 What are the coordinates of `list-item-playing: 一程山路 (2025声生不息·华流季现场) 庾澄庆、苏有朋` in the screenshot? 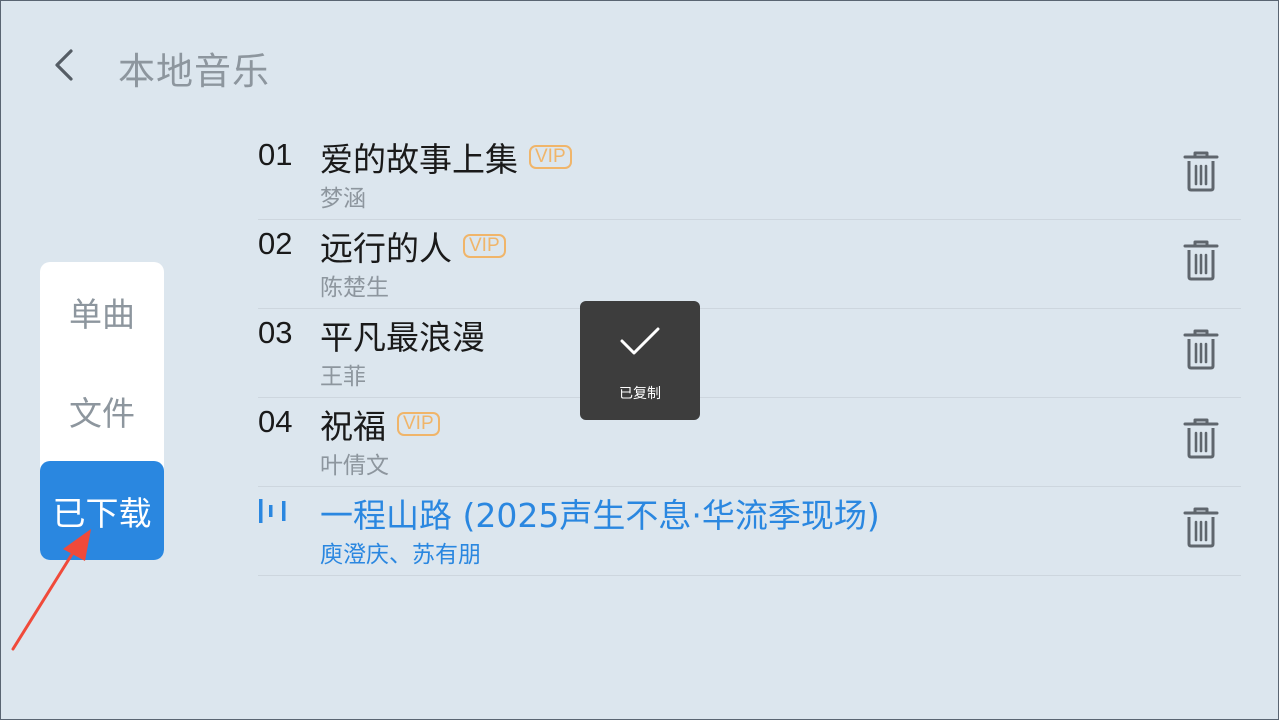 It's located at (749, 531).